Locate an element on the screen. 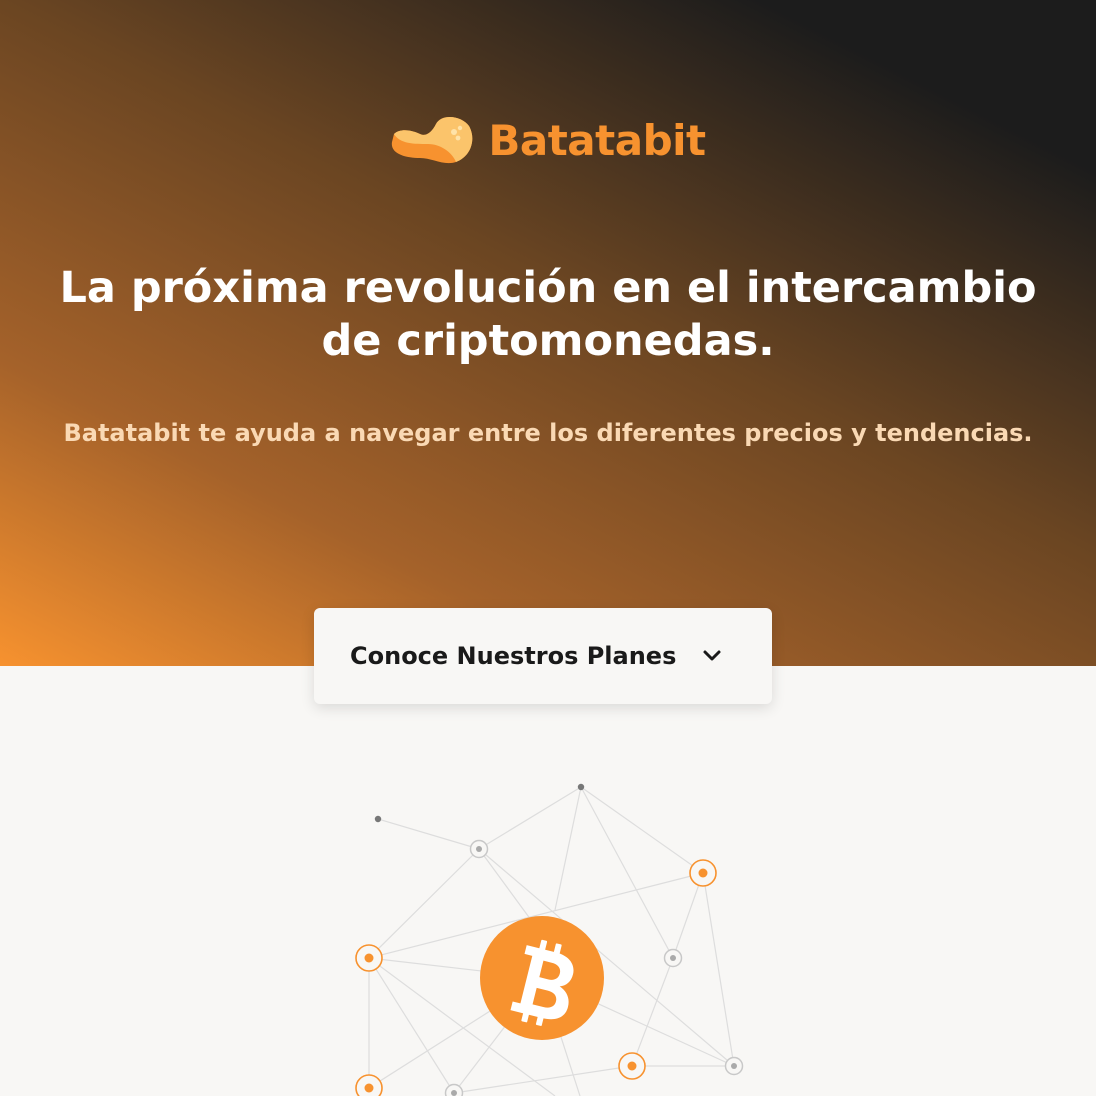 The image size is (1096, 1096). plans-button: Conoce Nuestros Planes is located at coordinates (543, 656).